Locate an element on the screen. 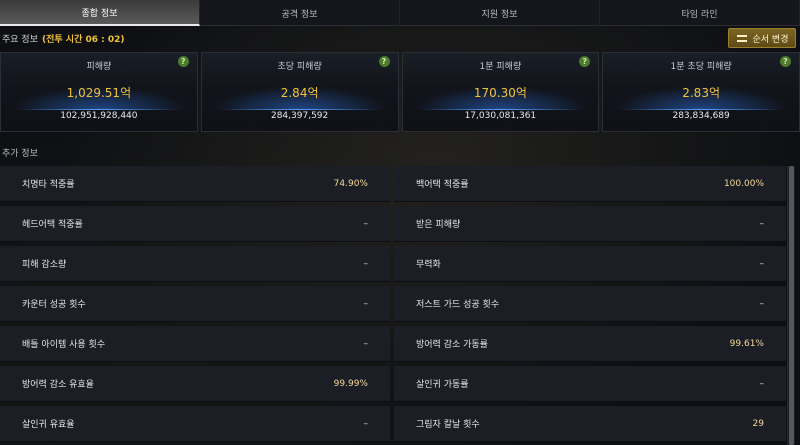 The width and height of the screenshot is (800, 445). stat-row: 살인귀 가동률 – is located at coordinates (590, 384).